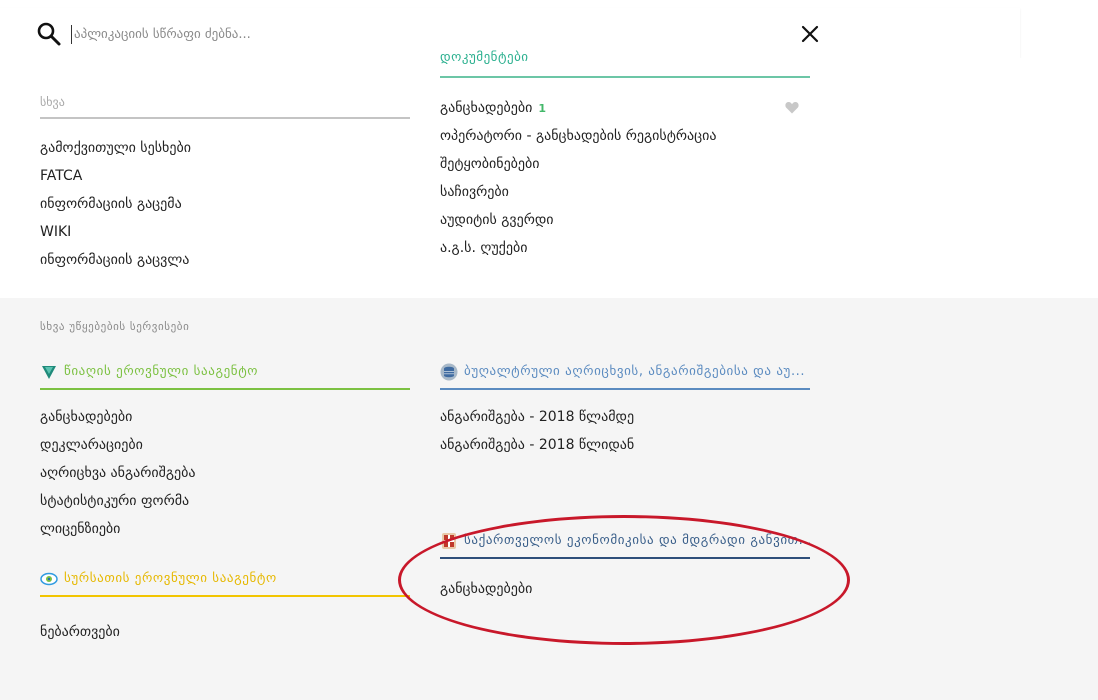  I want to click on list-item-statements: განცხადებები 1, so click(578, 108).